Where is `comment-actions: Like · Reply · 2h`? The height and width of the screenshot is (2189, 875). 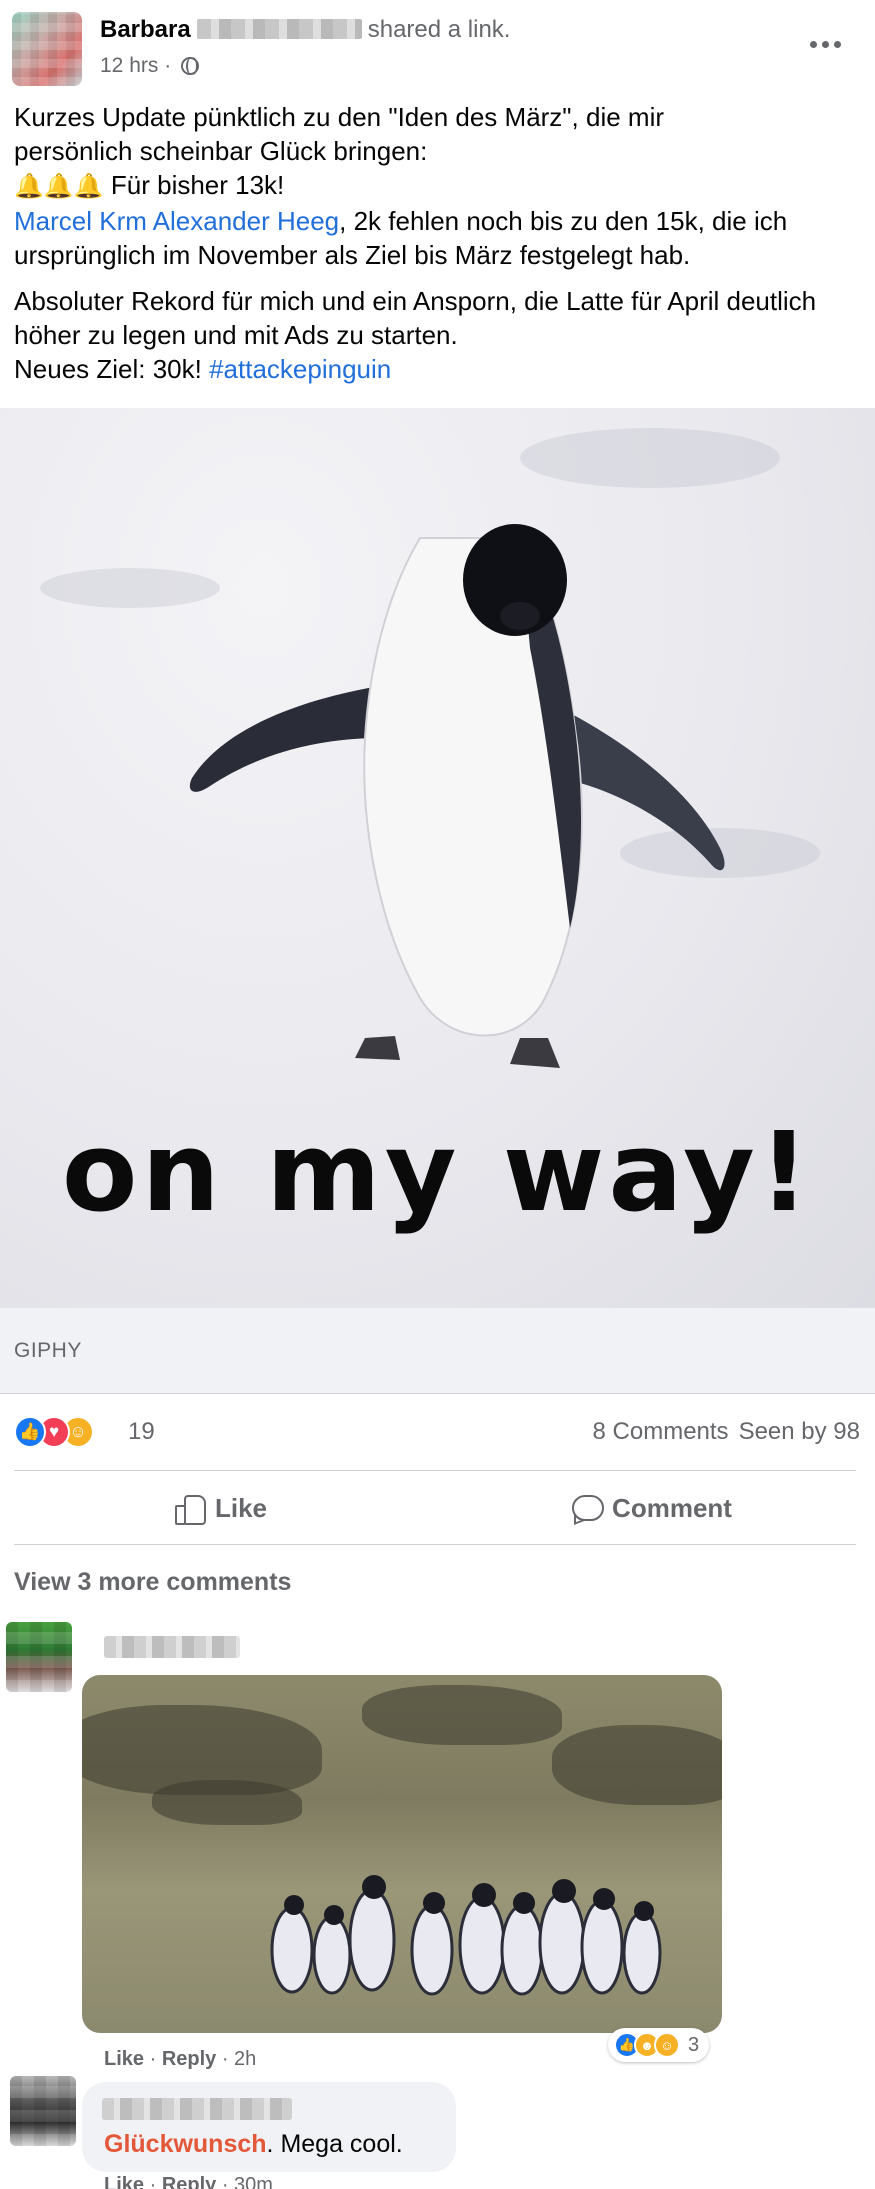 comment-actions: Like · Reply · 2h is located at coordinates (180, 2059).